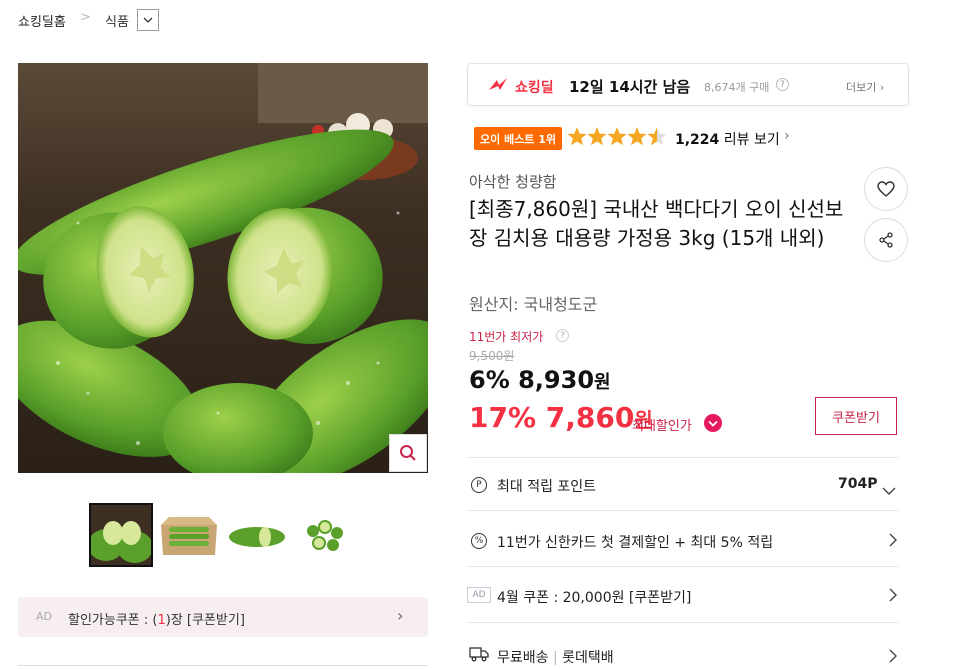 The height and width of the screenshot is (669, 955). Describe the element at coordinates (498, 87) in the screenshot. I see `shocking-deal-logo-icon` at that location.